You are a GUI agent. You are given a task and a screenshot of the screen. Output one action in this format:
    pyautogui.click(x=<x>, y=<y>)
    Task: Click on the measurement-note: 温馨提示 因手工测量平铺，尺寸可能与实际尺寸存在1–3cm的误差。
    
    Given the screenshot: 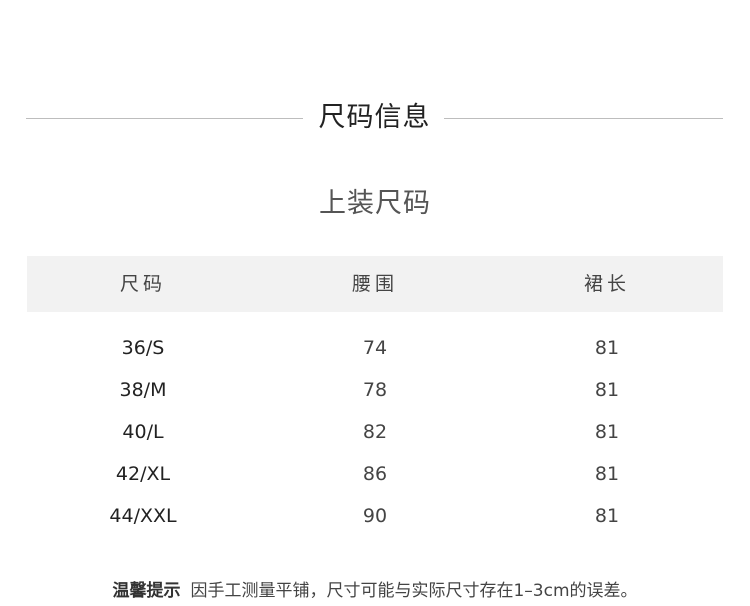 What is the action you would take?
    pyautogui.click(x=375, y=591)
    